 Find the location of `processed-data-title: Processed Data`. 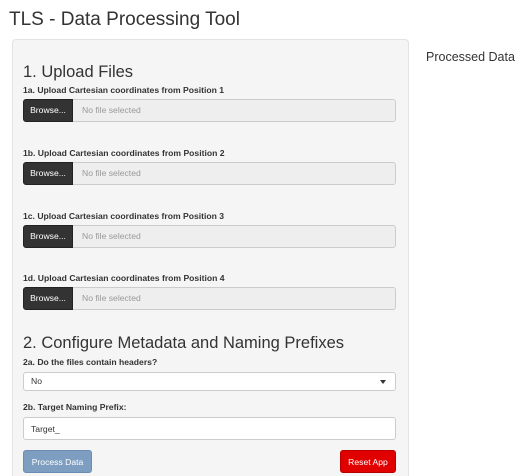

processed-data-title: Processed Data is located at coordinates (470, 57).